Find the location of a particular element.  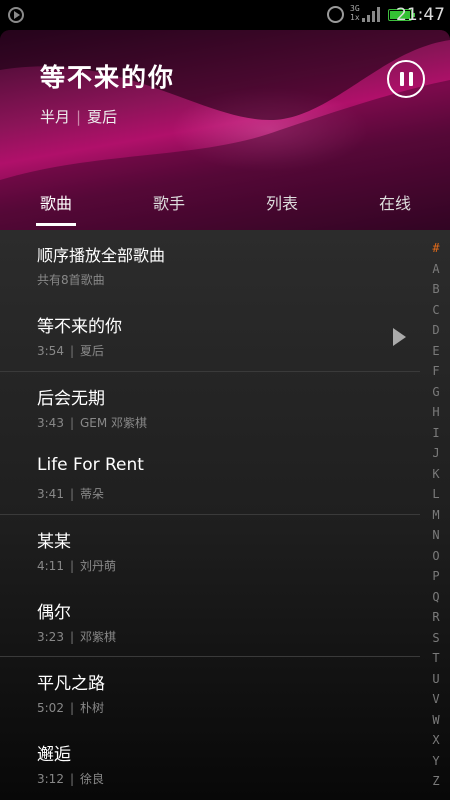

song-title: 等不来的你 is located at coordinates (79, 327).